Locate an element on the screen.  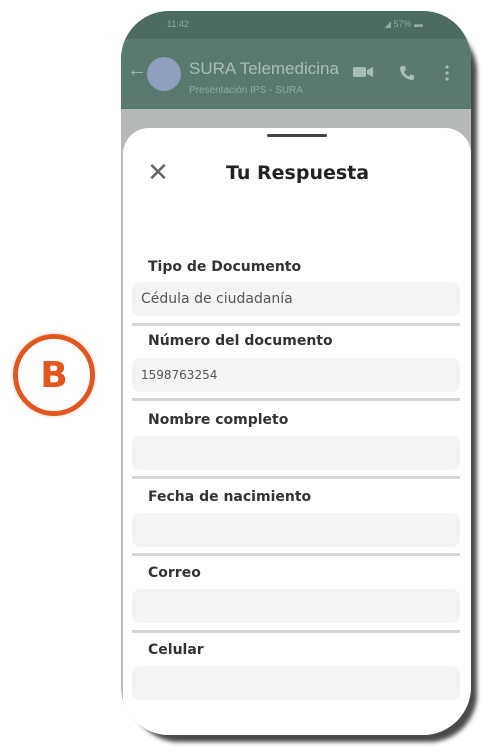
field-label-celular: Celular is located at coordinates (176, 650).